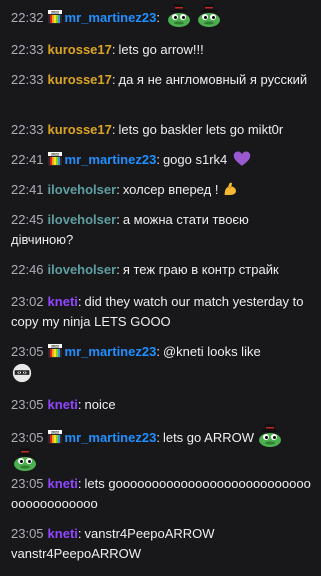  I want to click on message-text: lets go arrow!!!, so click(161, 49).